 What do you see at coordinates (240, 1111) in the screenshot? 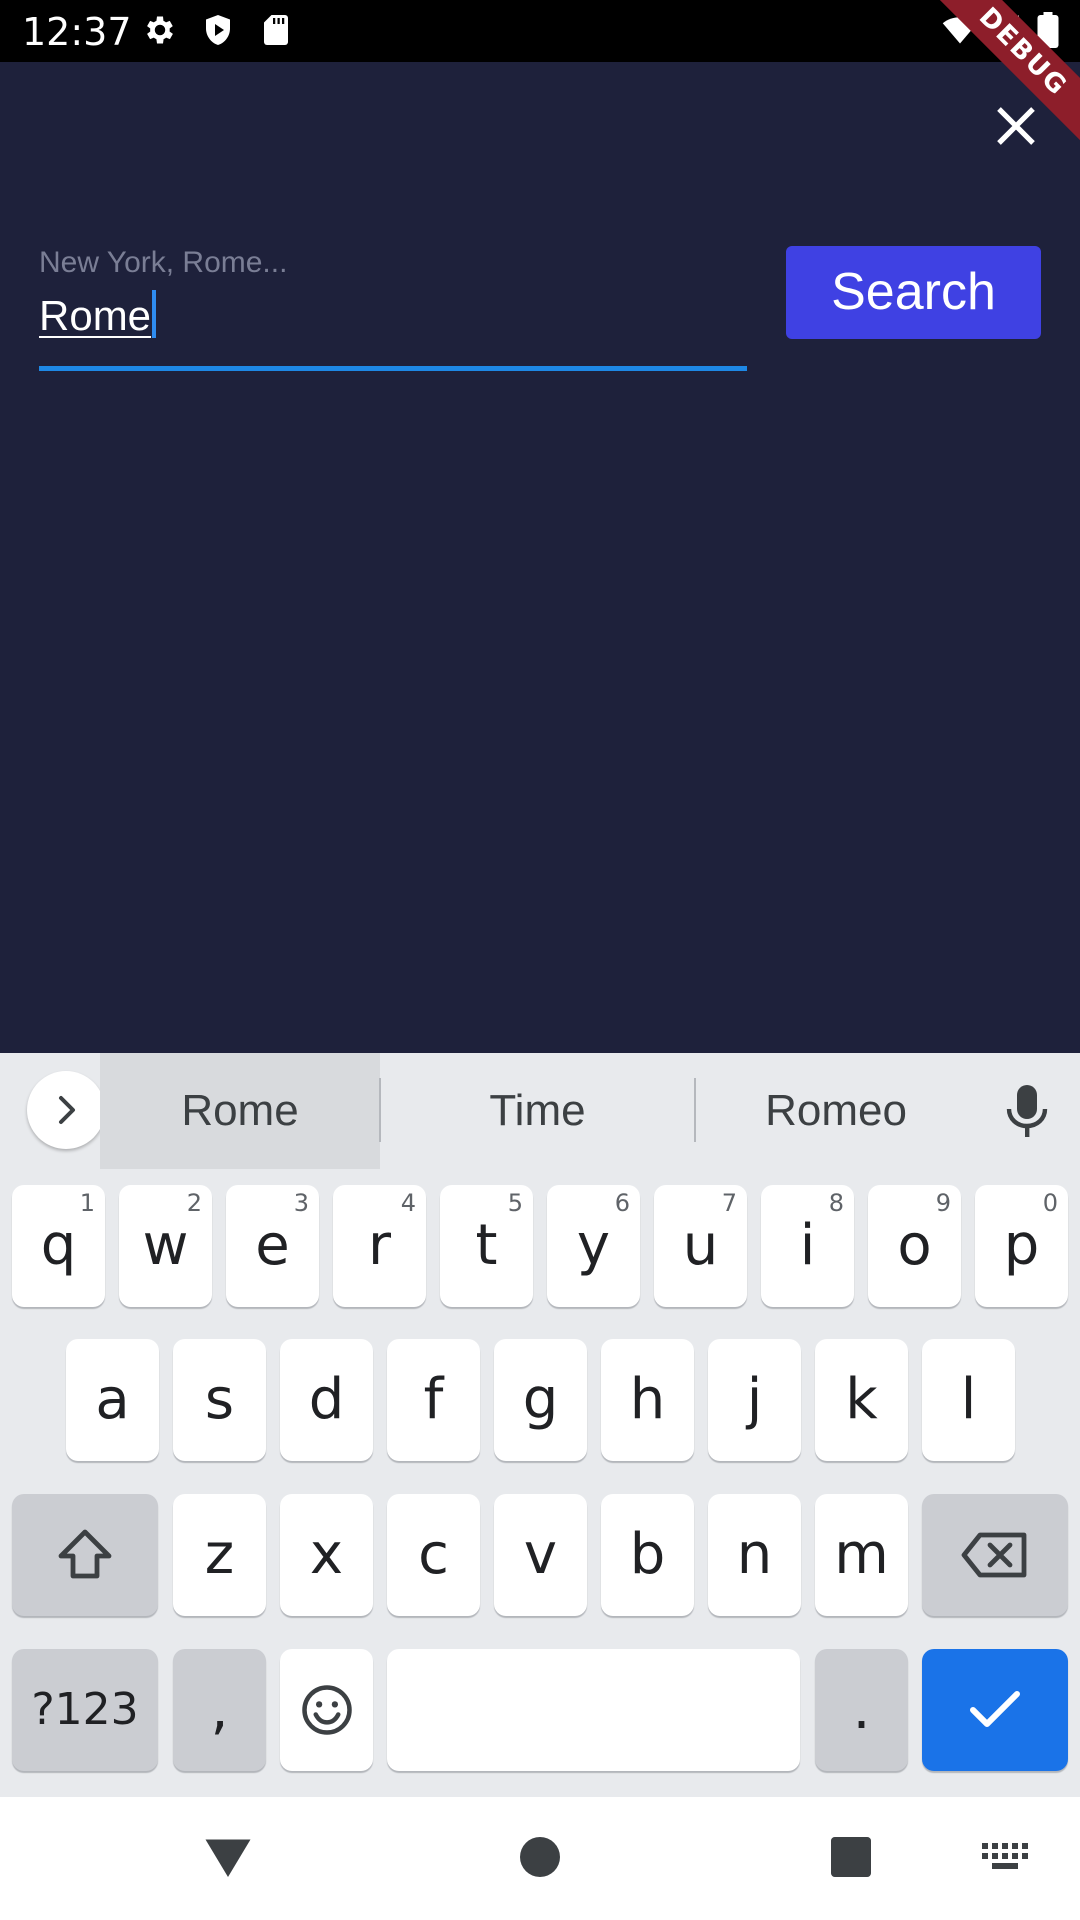
I see `suggestion-1: Rome` at bounding box center [240, 1111].